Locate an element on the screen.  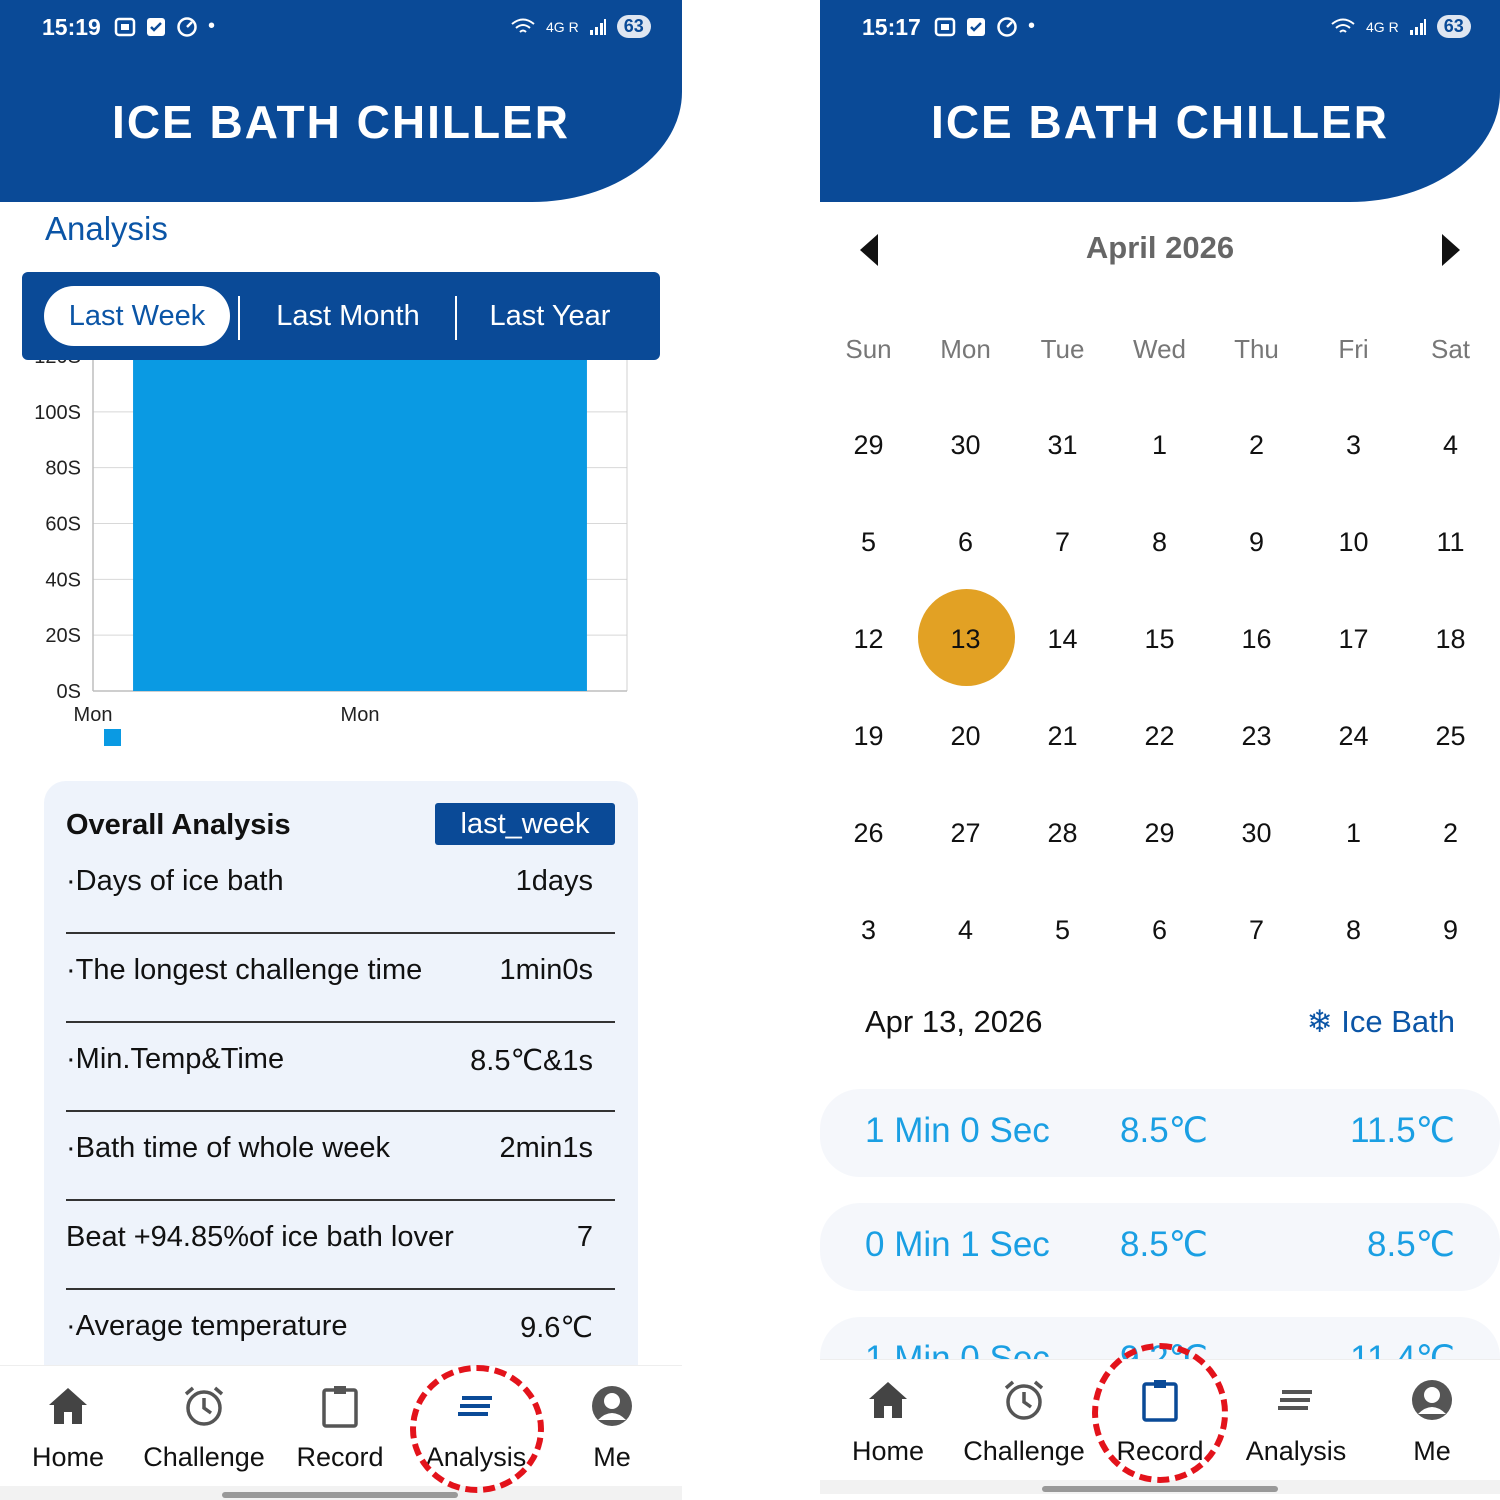
stat-value: 1min0s is located at coordinates (546, 970).